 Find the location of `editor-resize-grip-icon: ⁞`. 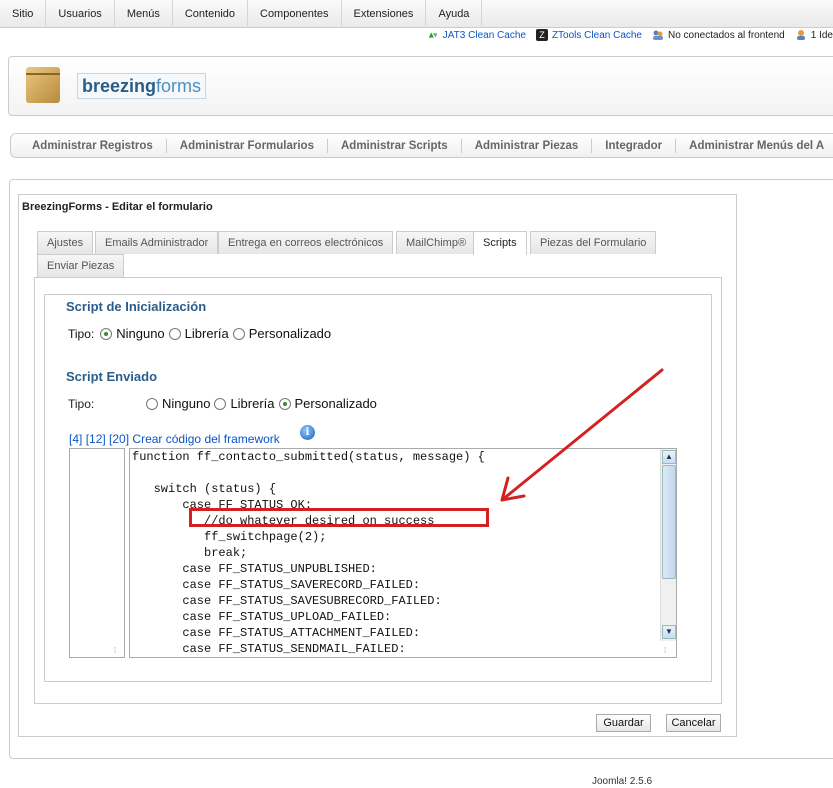

editor-resize-grip-icon: ⁞ is located at coordinates (668, 651).